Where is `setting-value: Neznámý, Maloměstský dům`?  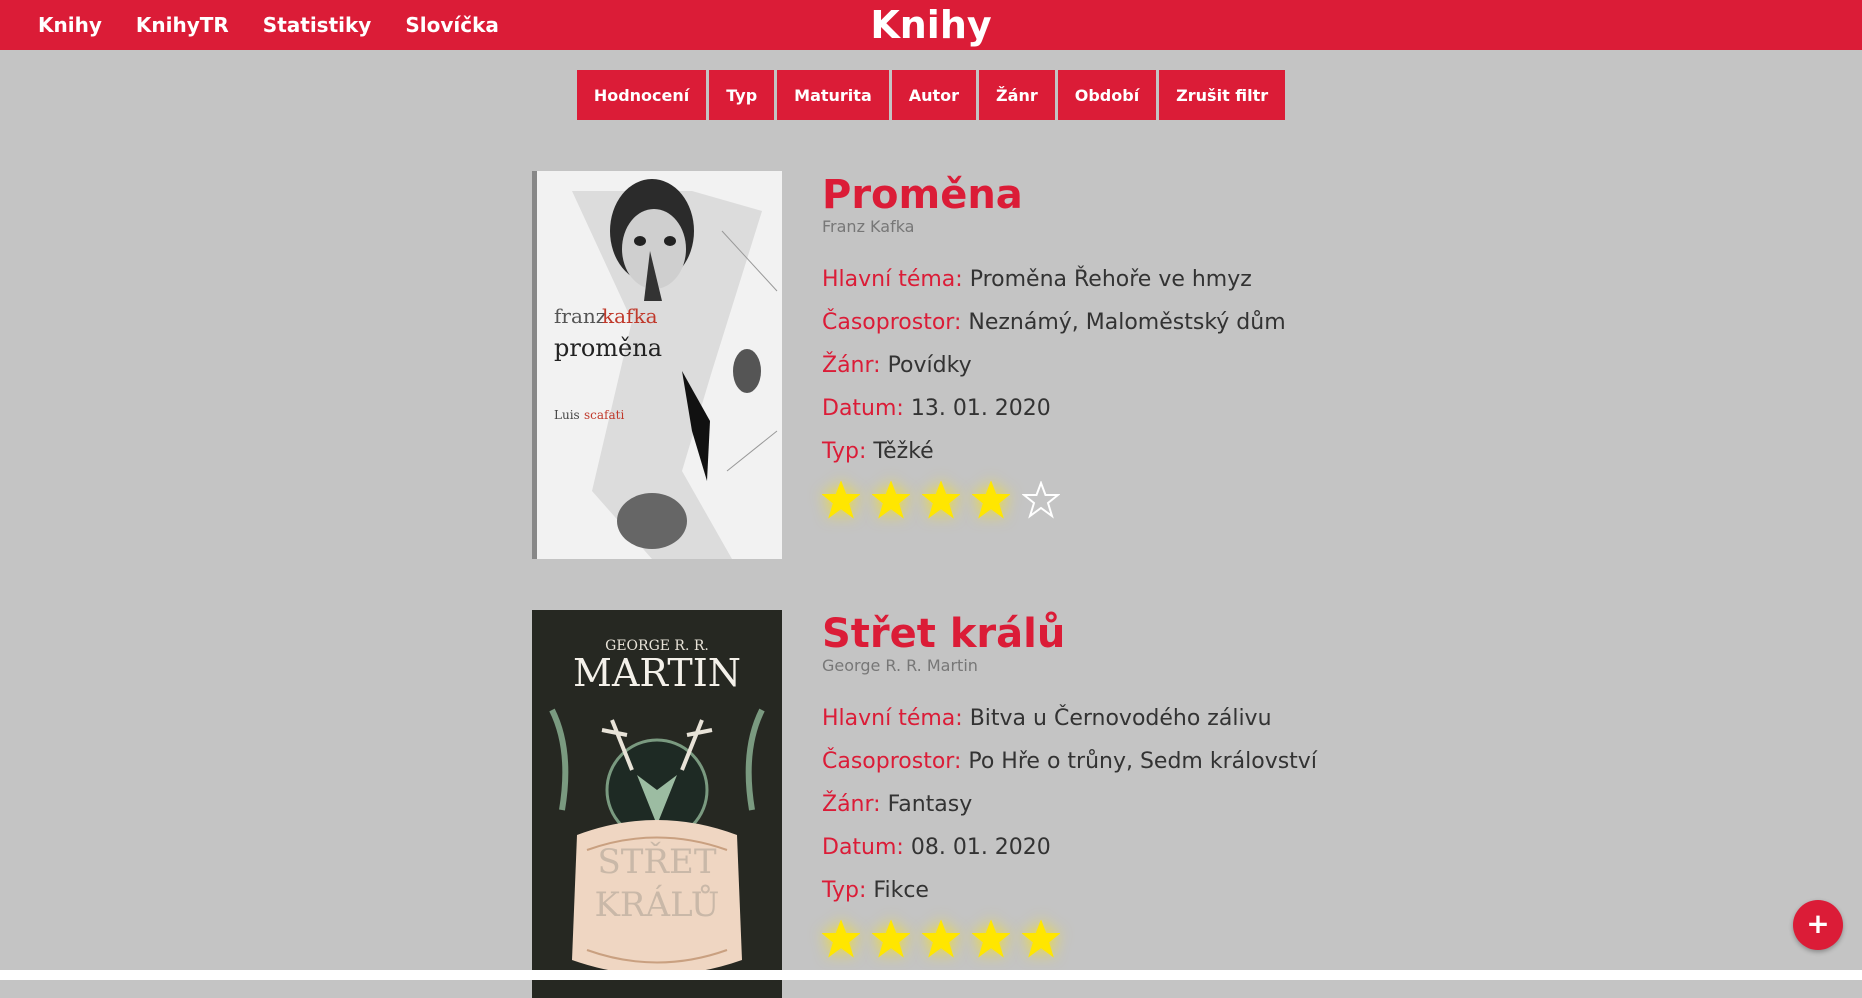
setting-value: Neznámý, Maloměstský dům is located at coordinates (1127, 322).